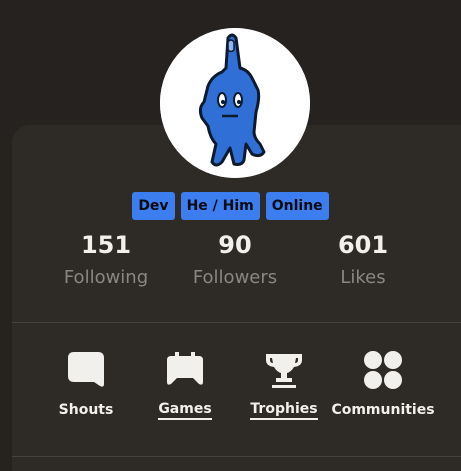  What do you see at coordinates (235, 277) in the screenshot?
I see `stat-followers-label: Followers` at bounding box center [235, 277].